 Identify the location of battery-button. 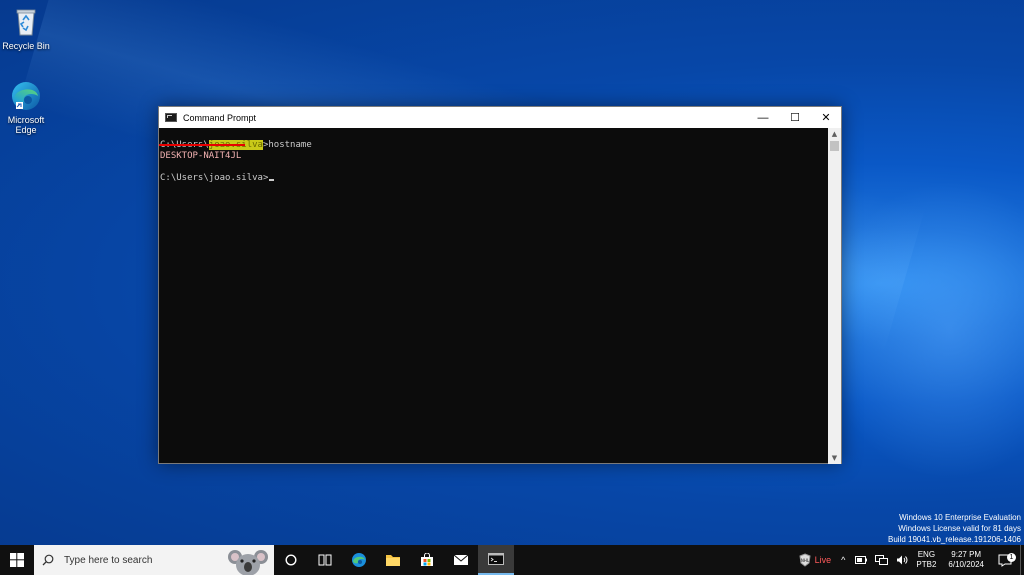
(861, 560).